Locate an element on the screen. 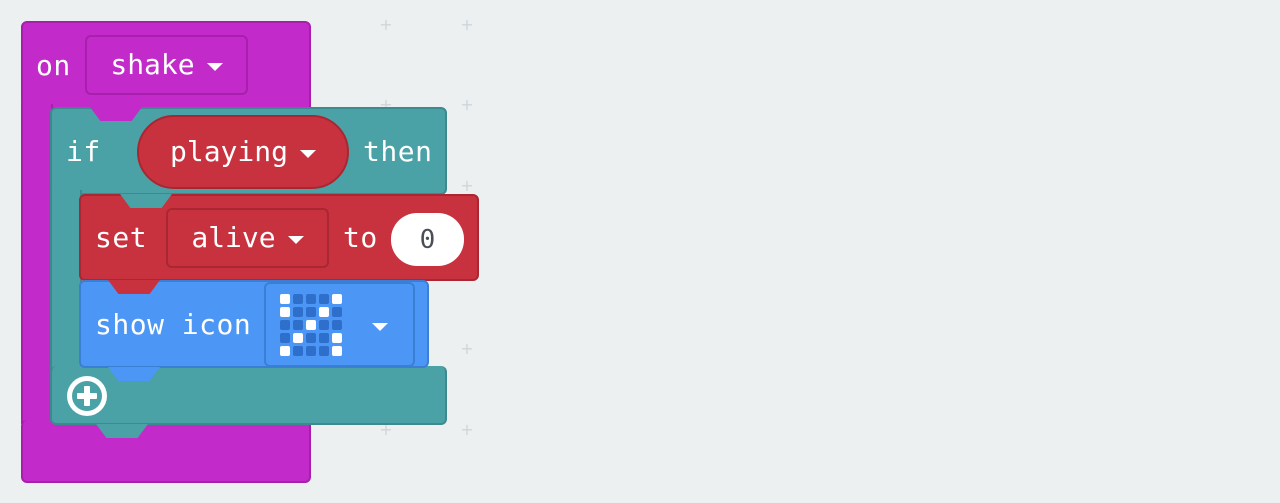 Image resolution: width=1280 pixels, height=503 pixels. to-label: to is located at coordinates (360, 237).